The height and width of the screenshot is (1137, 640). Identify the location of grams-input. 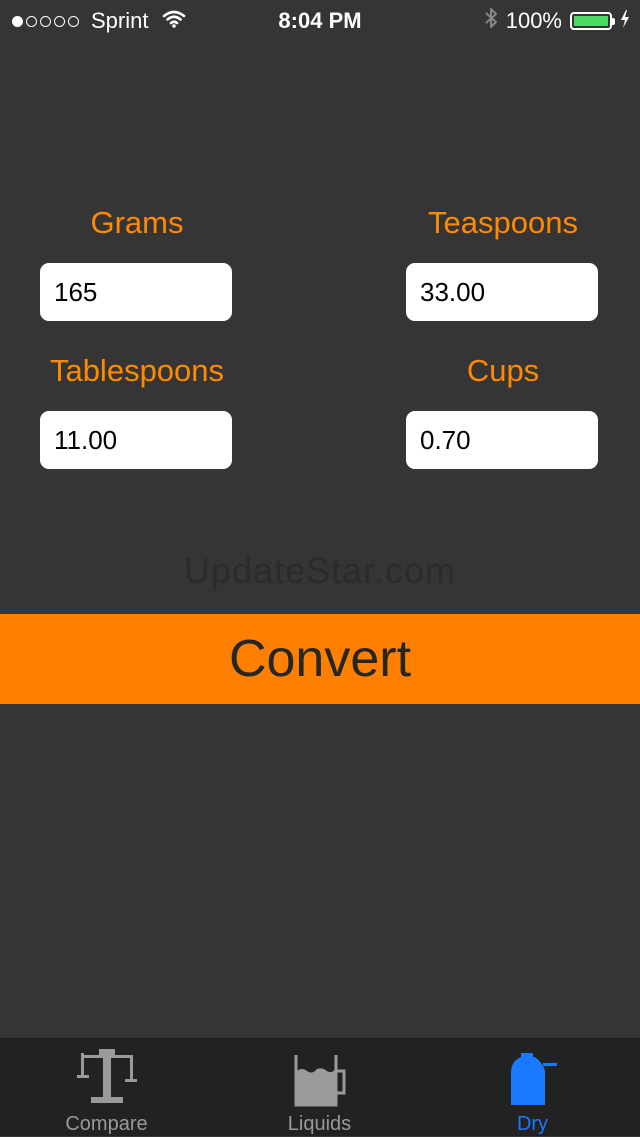
(136, 292).